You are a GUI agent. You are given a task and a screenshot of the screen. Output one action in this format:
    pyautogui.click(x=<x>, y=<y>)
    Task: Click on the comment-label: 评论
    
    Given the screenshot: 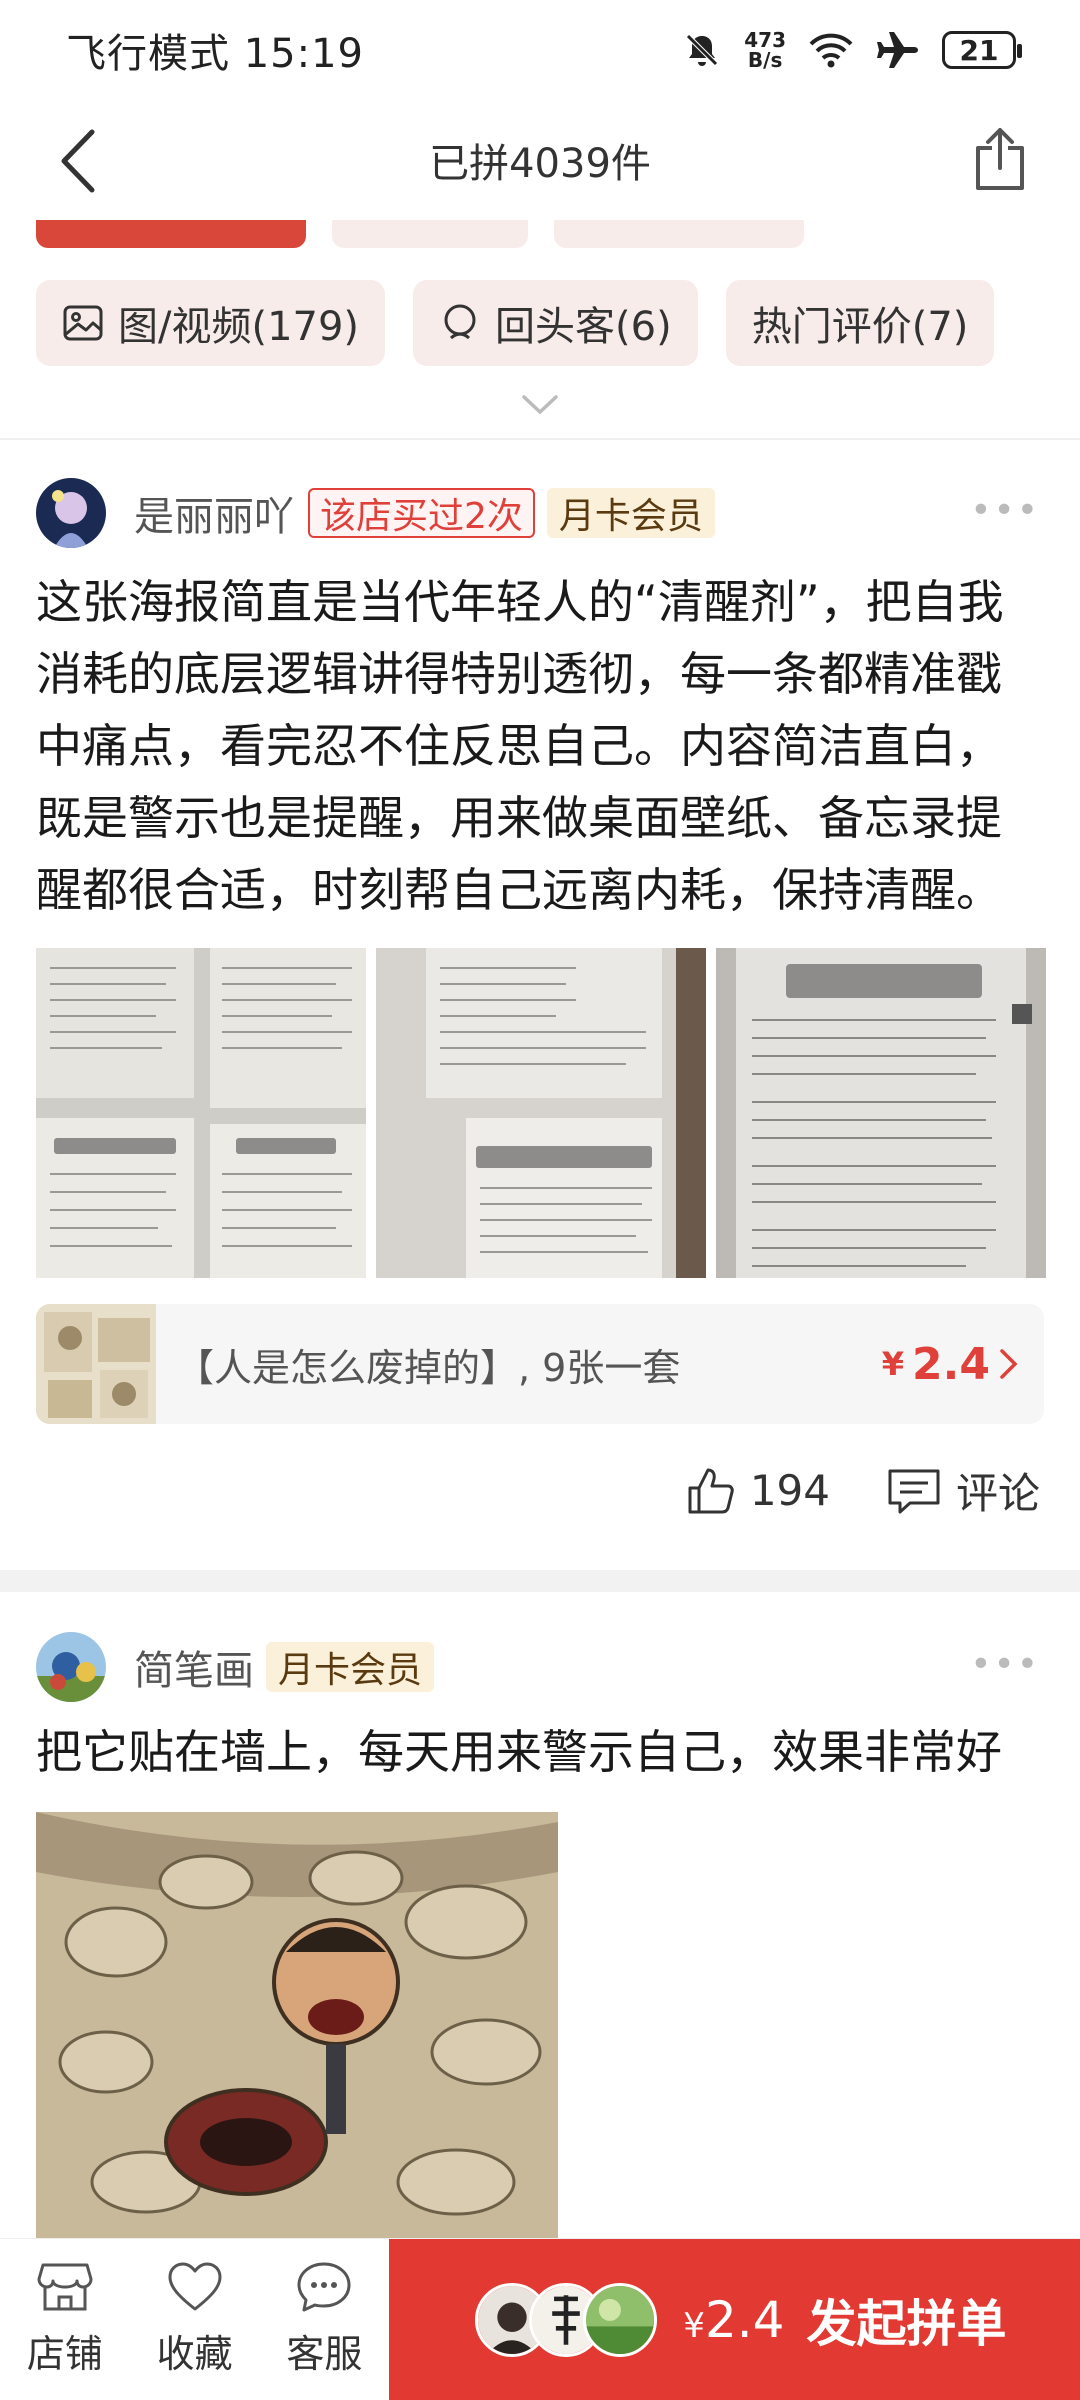 What is the action you would take?
    pyautogui.click(x=997, y=1493)
    